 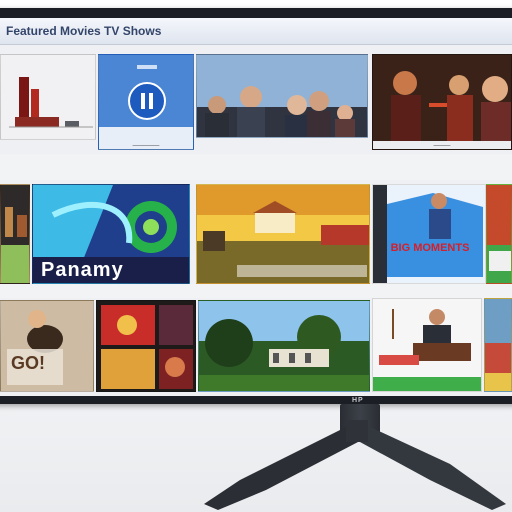 I want to click on edge-thumbnail, so click(x=499, y=234).